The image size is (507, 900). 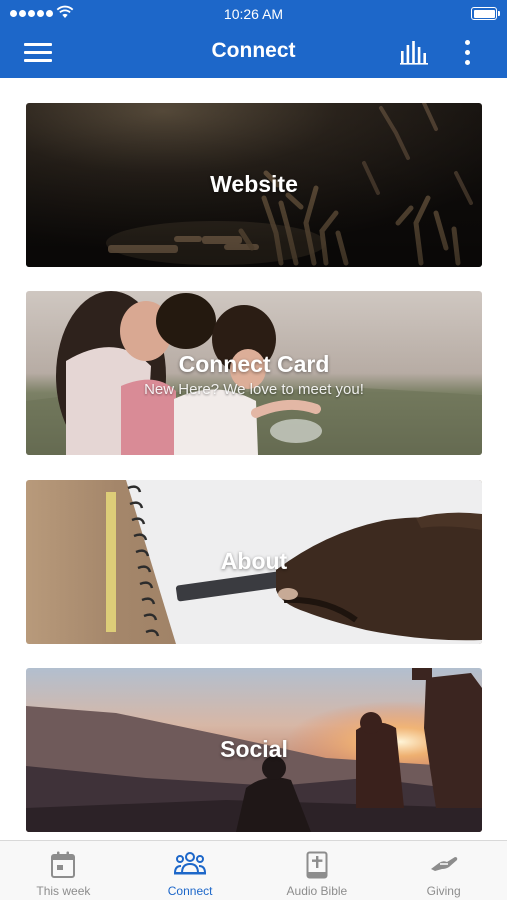 I want to click on battery-icon, so click(x=485, y=13).